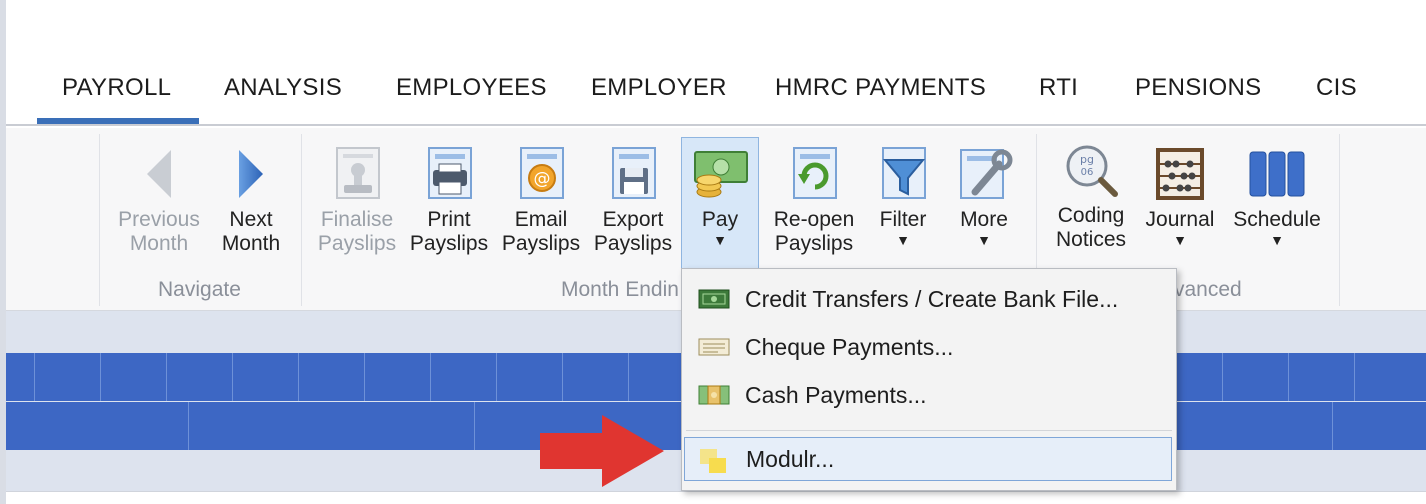  I want to click on more-button: More ▼, so click(984, 202).